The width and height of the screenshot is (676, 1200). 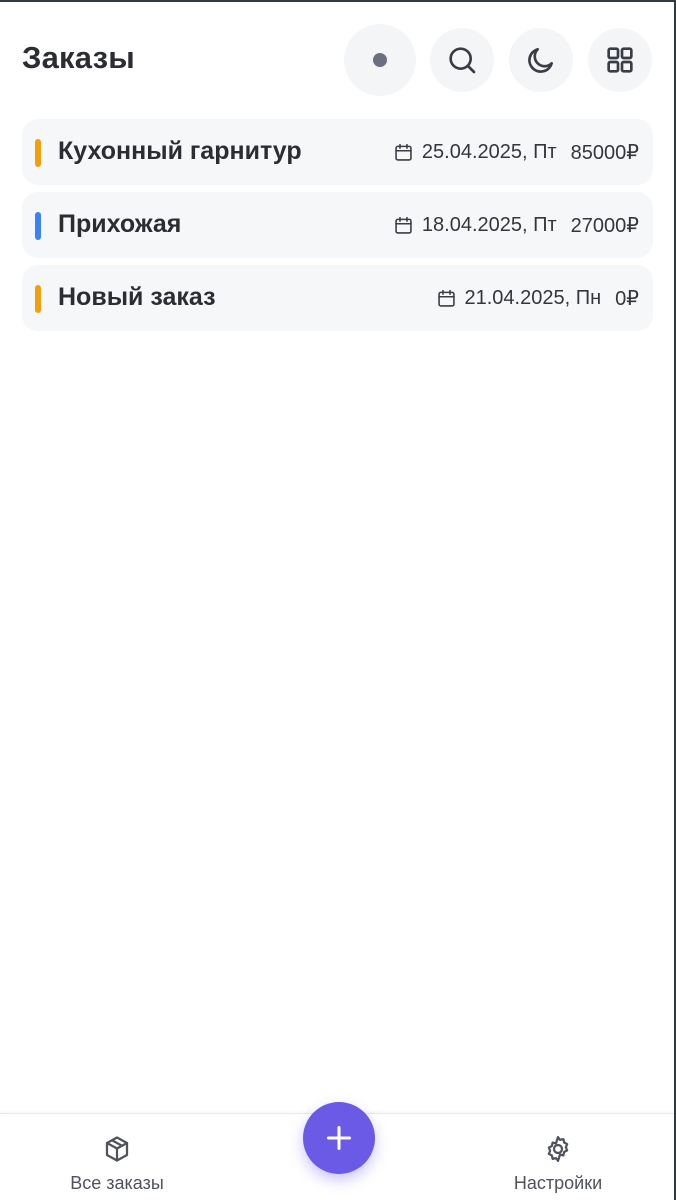 I want to click on moon-icon, so click(x=540, y=60).